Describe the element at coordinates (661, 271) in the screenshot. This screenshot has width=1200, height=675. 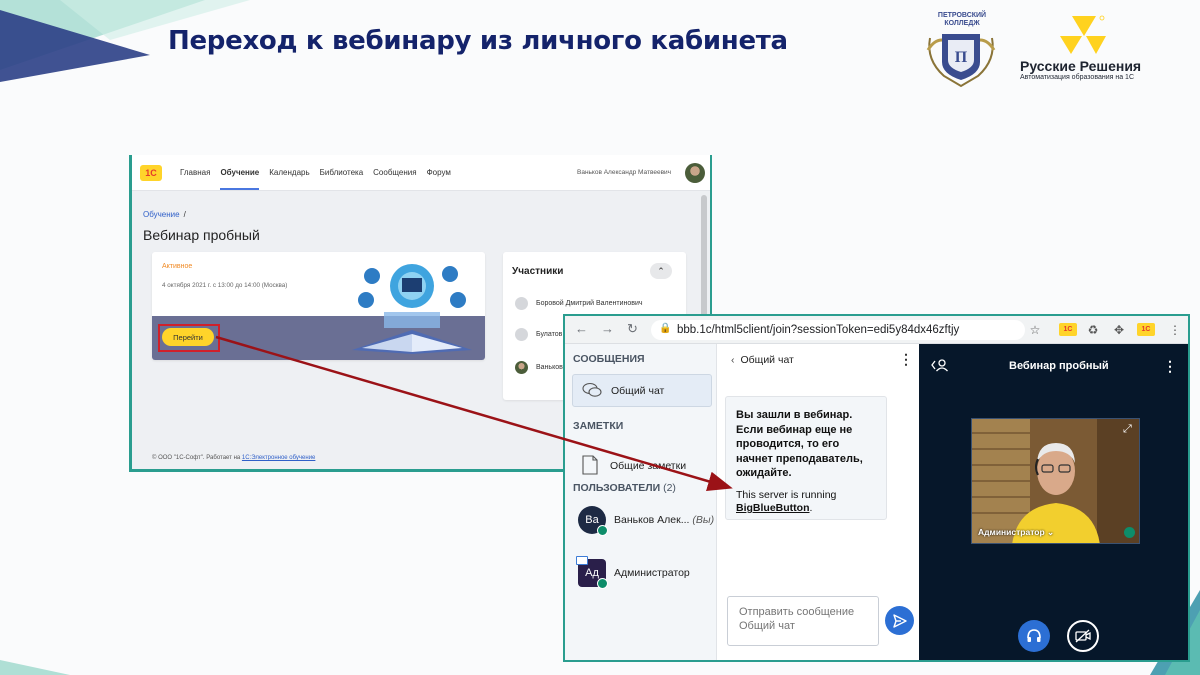
I see `participants-collapse-button: ⌃` at that location.